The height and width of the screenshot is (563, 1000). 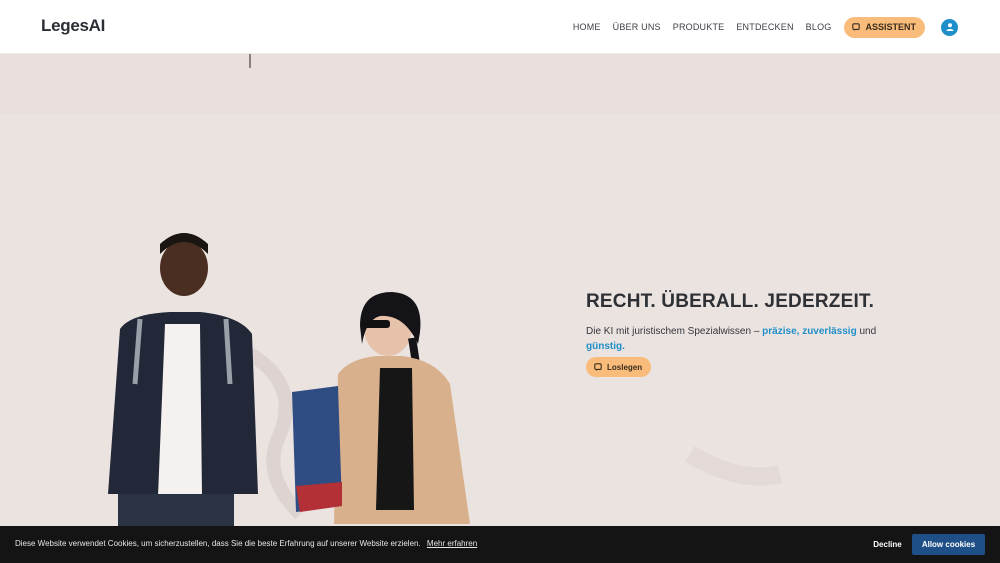 What do you see at coordinates (587, 27) in the screenshot?
I see `nav-home: HOME` at bounding box center [587, 27].